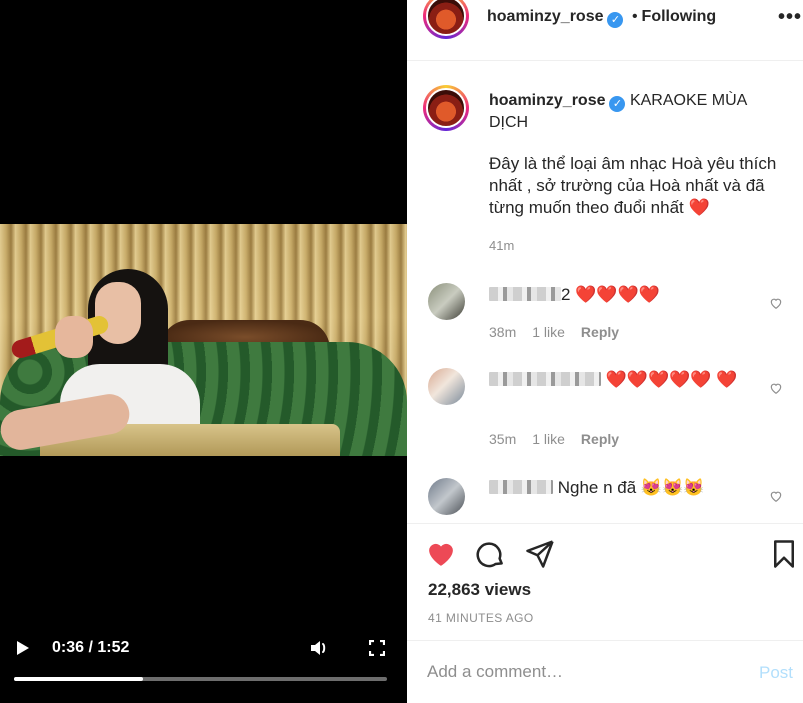 Image resolution: width=803 pixels, height=703 pixels. Describe the element at coordinates (790, 17) in the screenshot. I see `more-icon: •••` at that location.